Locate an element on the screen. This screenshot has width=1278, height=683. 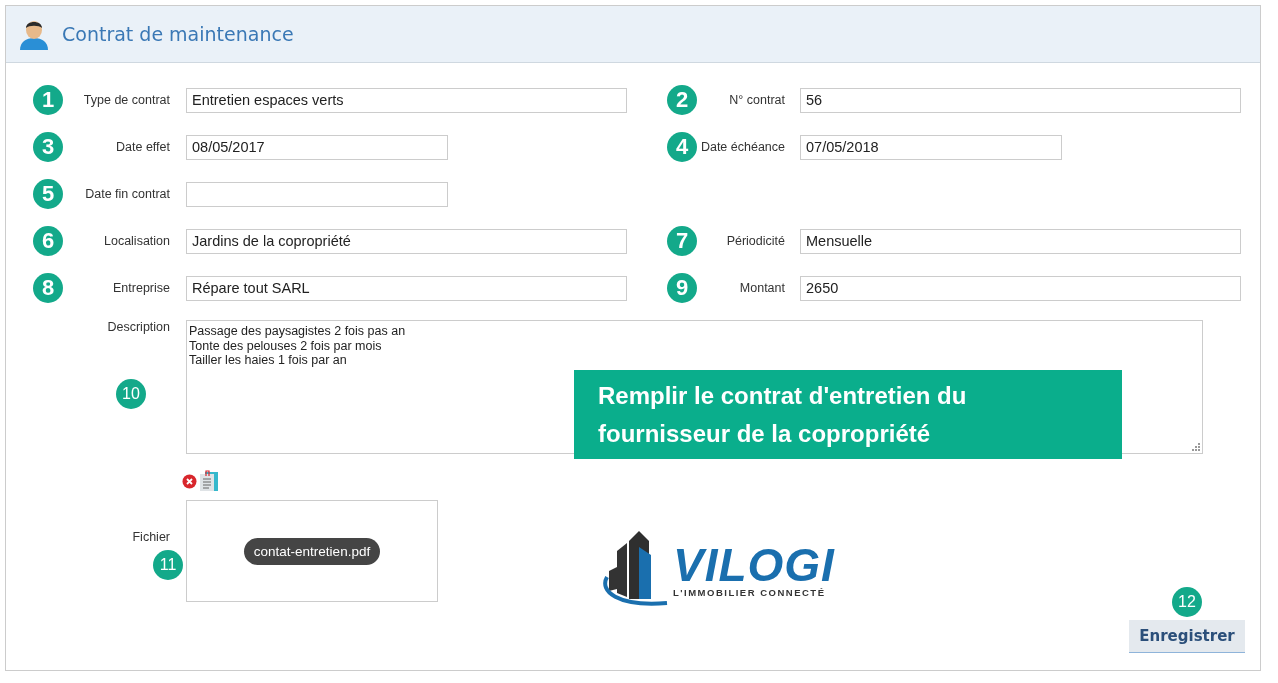
number-badge: 8 is located at coordinates (48, 288).